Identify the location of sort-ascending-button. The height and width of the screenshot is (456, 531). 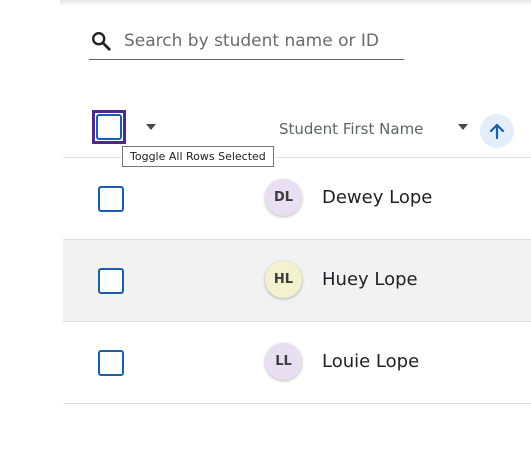
(497, 131).